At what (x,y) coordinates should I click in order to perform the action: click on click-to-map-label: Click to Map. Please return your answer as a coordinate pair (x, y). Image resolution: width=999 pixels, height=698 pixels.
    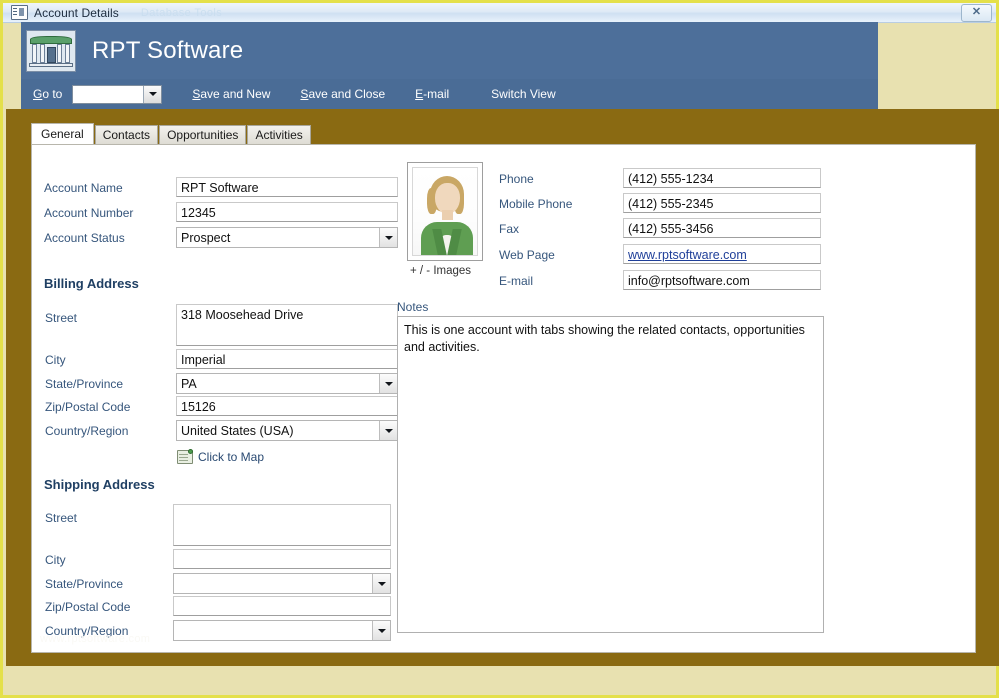
    Looking at the image, I should click on (231, 457).